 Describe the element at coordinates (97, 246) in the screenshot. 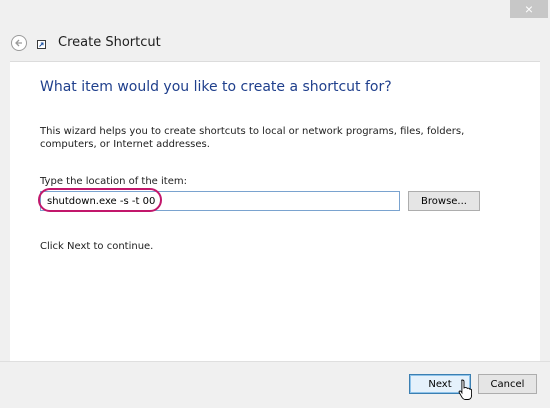

I see `continue-instruction: Click Next to continue.` at that location.